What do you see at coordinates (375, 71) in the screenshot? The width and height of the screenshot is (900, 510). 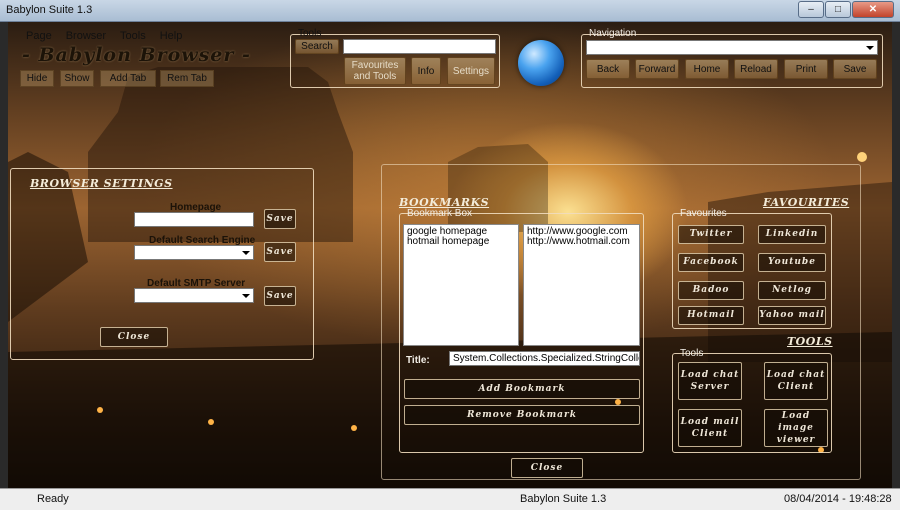 I see `favourites-and-tools-button: Favourites and Tools` at bounding box center [375, 71].